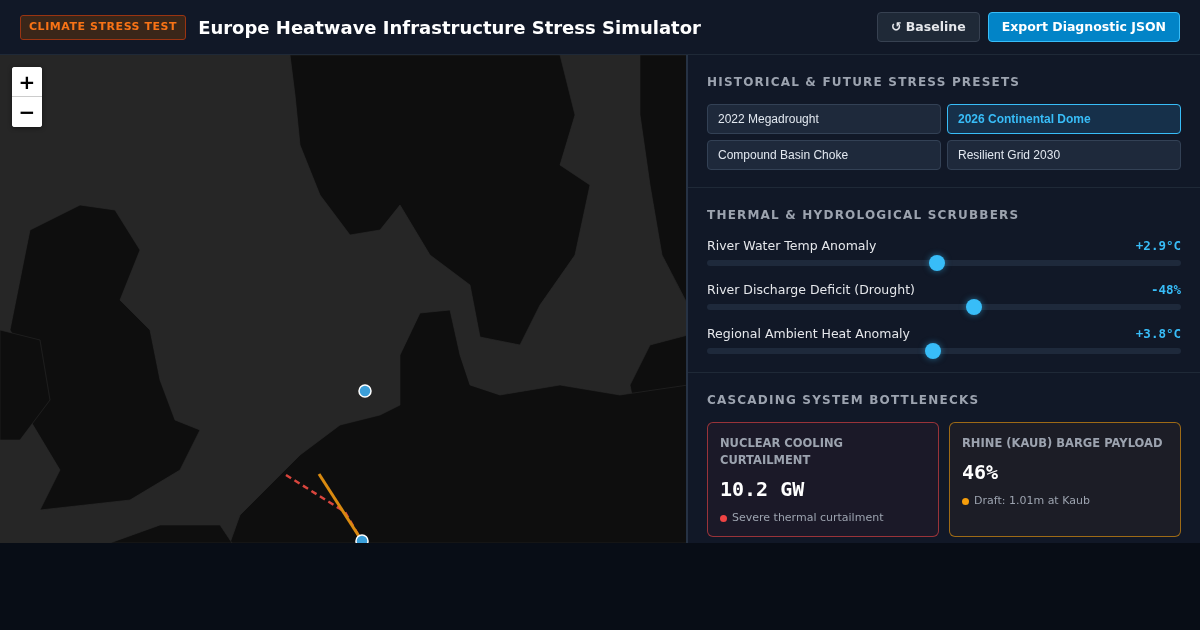 The height and width of the screenshot is (630, 1200). Describe the element at coordinates (782, 452) in the screenshot. I see `card-title: NUCLEAR COOLING CURTAILMENT` at that location.